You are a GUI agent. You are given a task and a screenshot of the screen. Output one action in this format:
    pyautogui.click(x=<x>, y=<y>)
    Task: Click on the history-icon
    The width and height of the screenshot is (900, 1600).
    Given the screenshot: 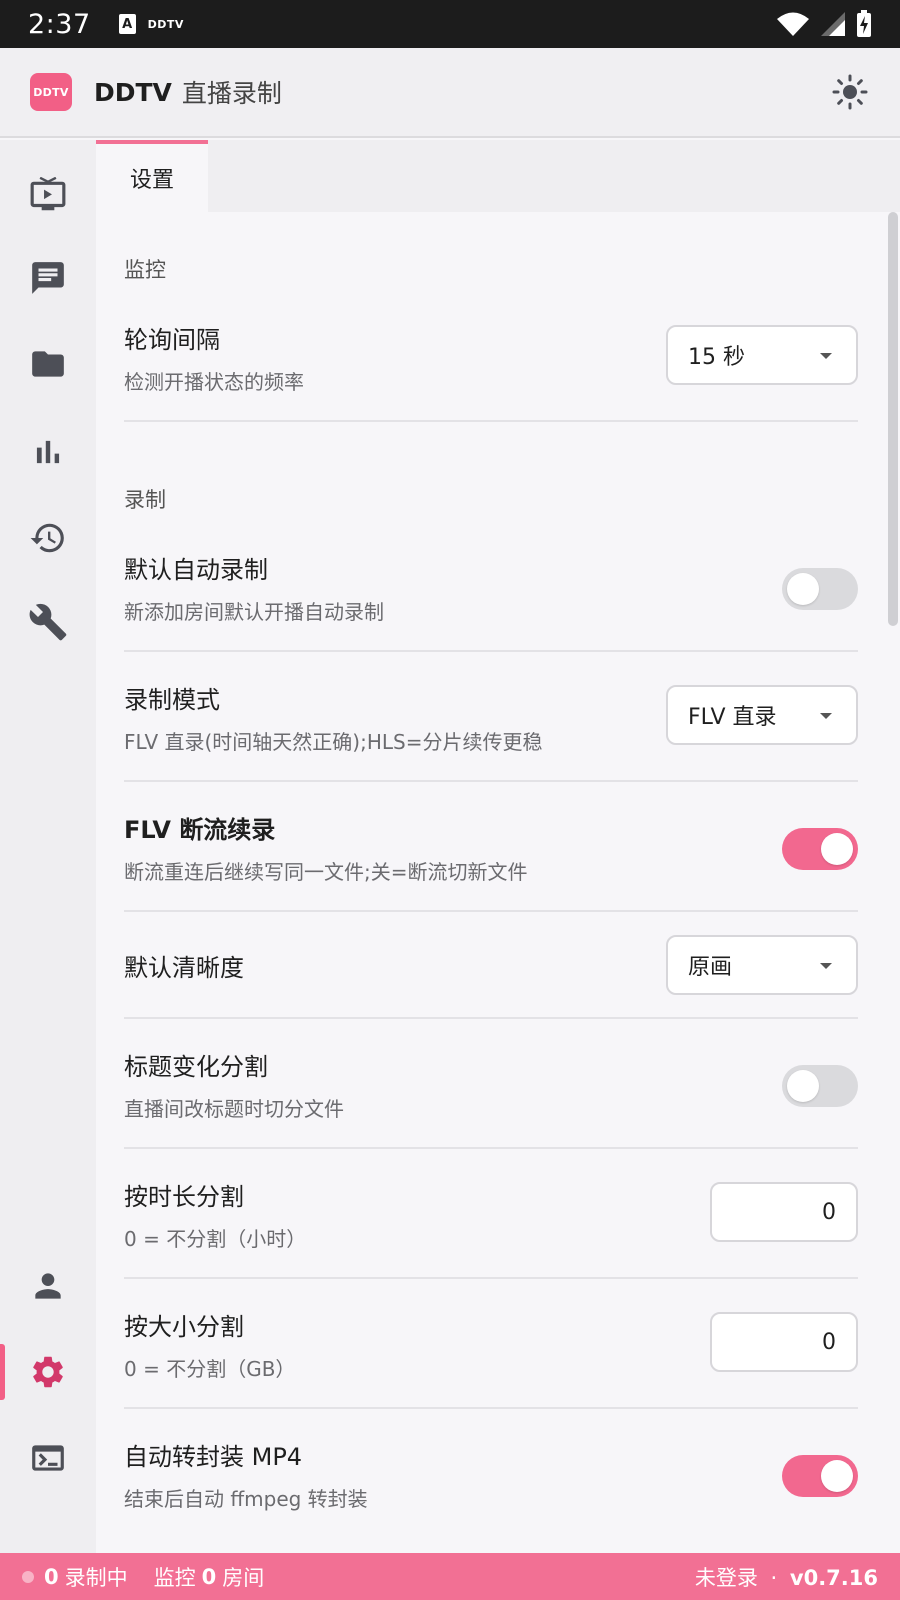 What is the action you would take?
    pyautogui.click(x=47, y=538)
    